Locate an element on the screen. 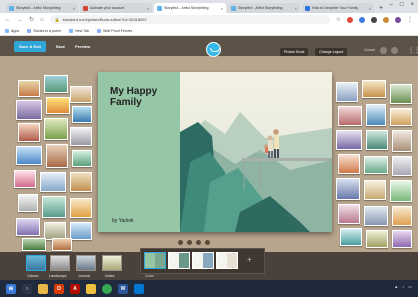  grid-view-icon: ⋮⋮ is located at coordinates (413, 50).